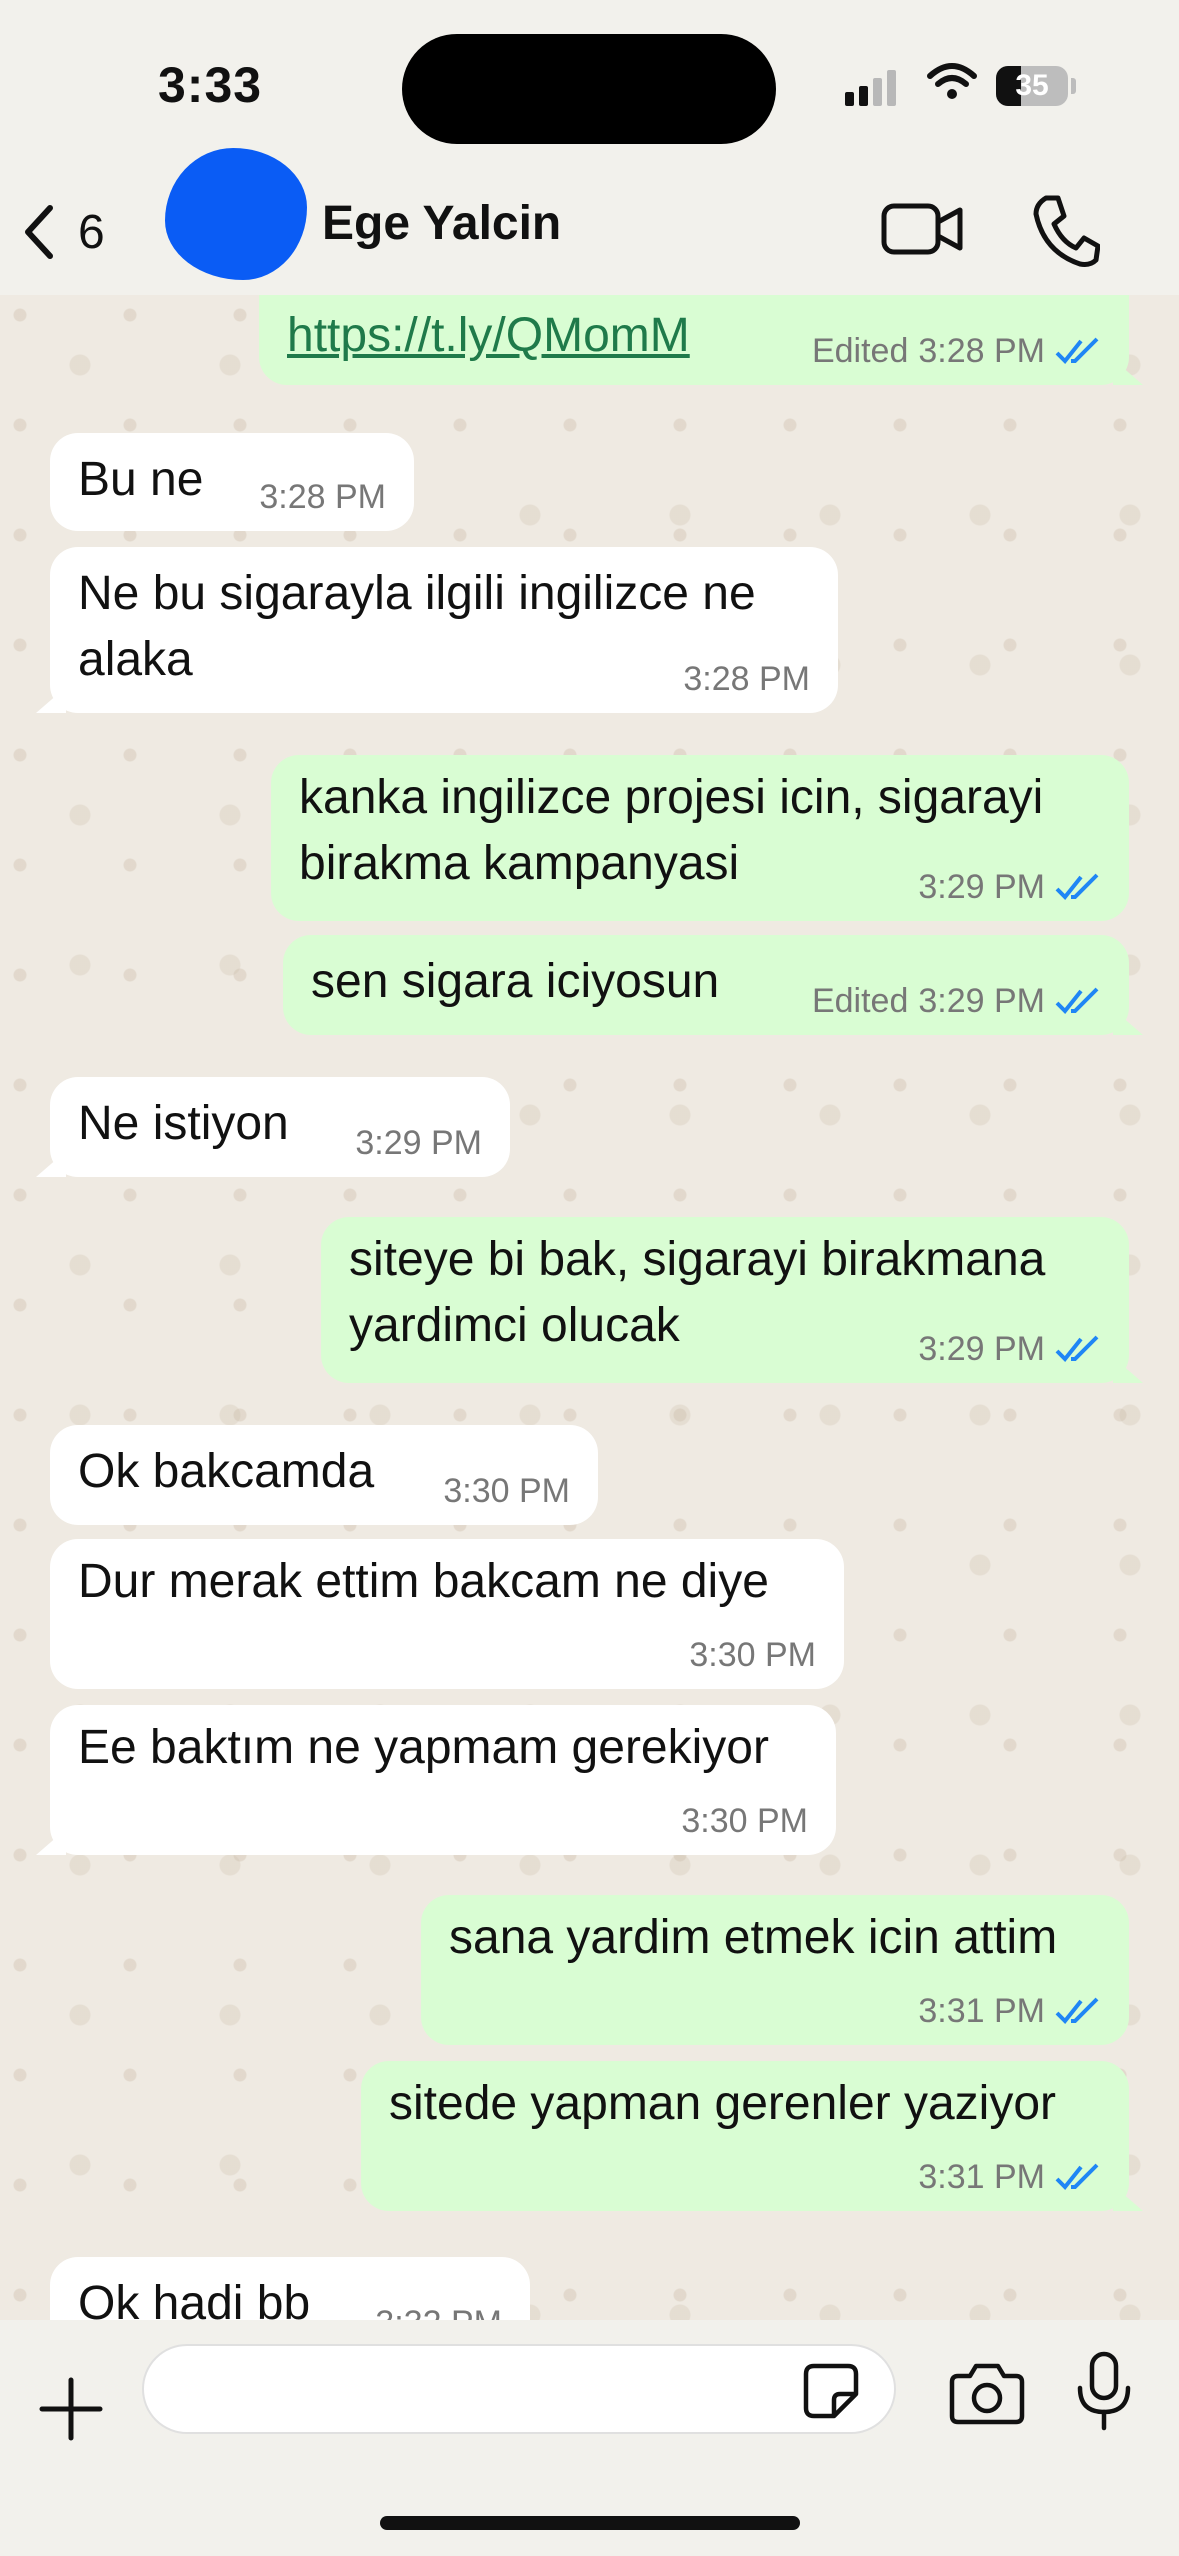 The image size is (1179, 2556). I want to click on battery-tip, so click(1073, 86).